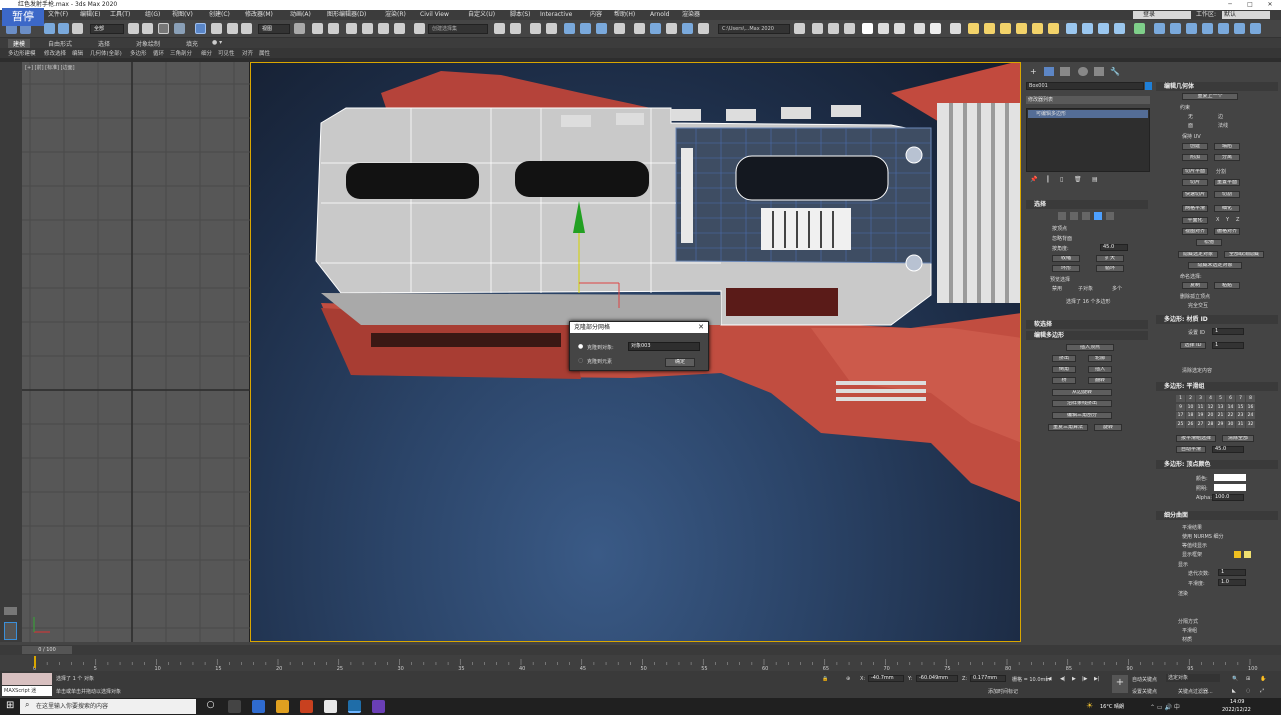 The height and width of the screenshot is (715, 1281). What do you see at coordinates (258, 706) in the screenshot?
I see `edge-browser-icon` at bounding box center [258, 706].